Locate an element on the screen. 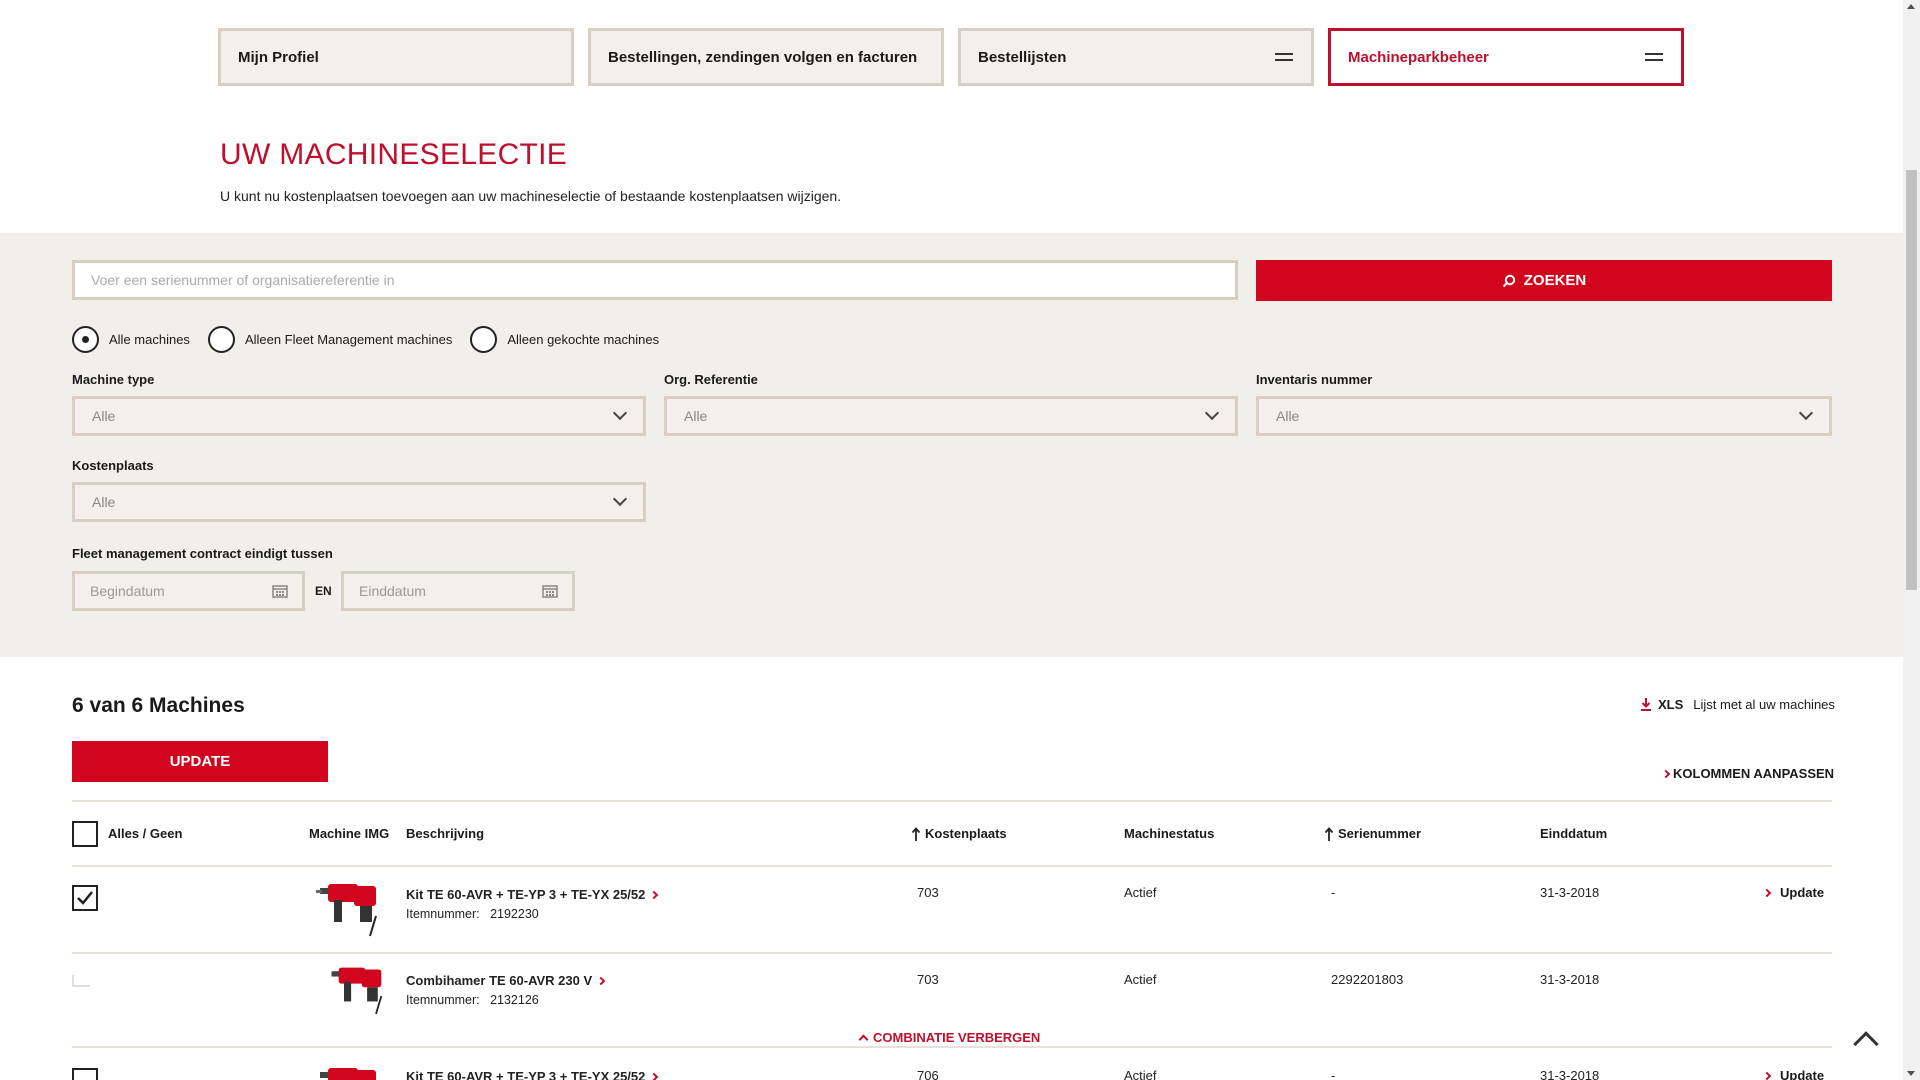 Image resolution: width=1920 pixels, height=1080 pixels. xls-export-link: XLS Lijst met al uw machines is located at coordinates (1737, 704).